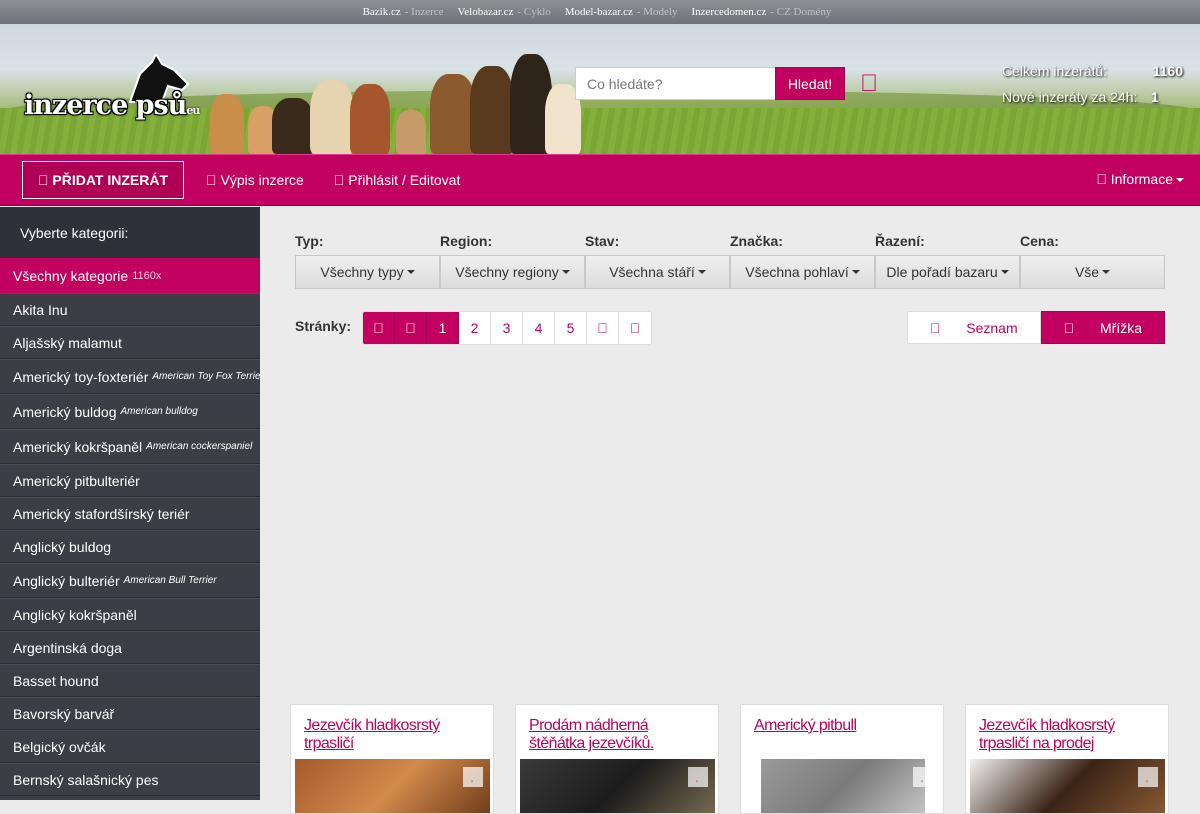 The width and height of the screenshot is (1200, 814). What do you see at coordinates (382, 12) in the screenshot?
I see `partner-link-bazik: Bazik.cz` at bounding box center [382, 12].